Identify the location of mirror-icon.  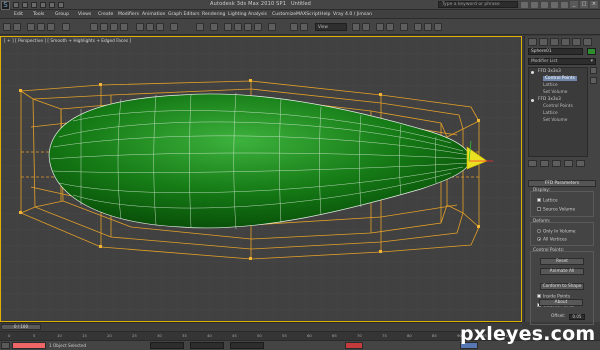
(294, 27).